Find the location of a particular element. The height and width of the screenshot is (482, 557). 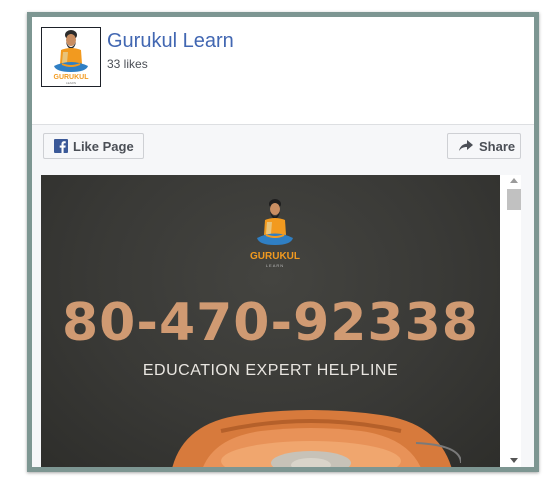

share-arrow-icon is located at coordinates (466, 145).